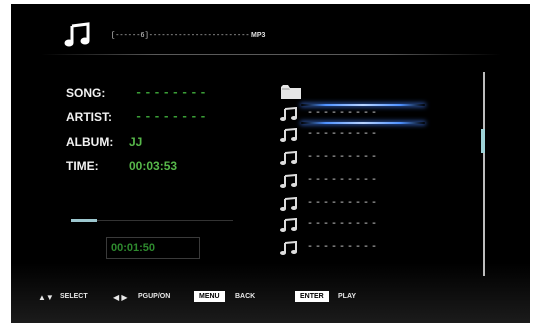 The image size is (542, 334). What do you see at coordinates (90, 142) in the screenshot?
I see `album-label: ALBUM:` at bounding box center [90, 142].